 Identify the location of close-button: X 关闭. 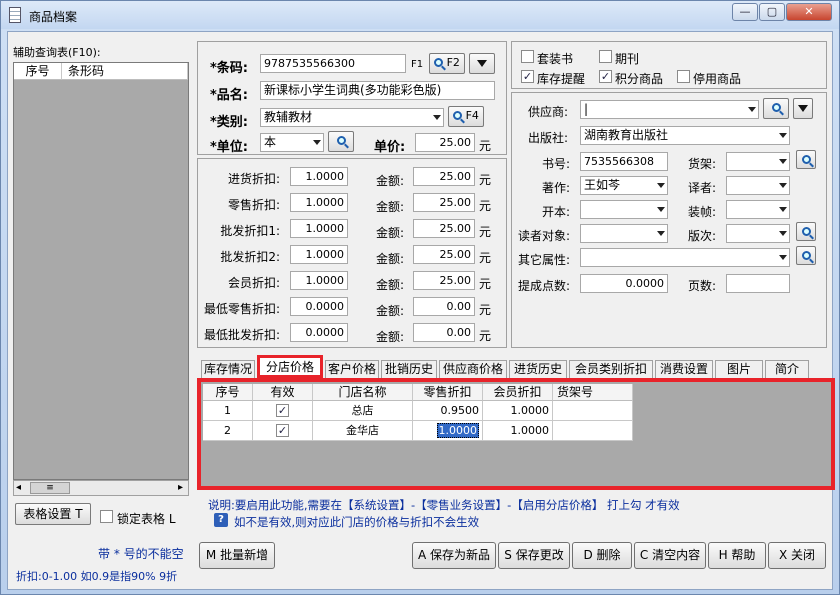
(797, 555).